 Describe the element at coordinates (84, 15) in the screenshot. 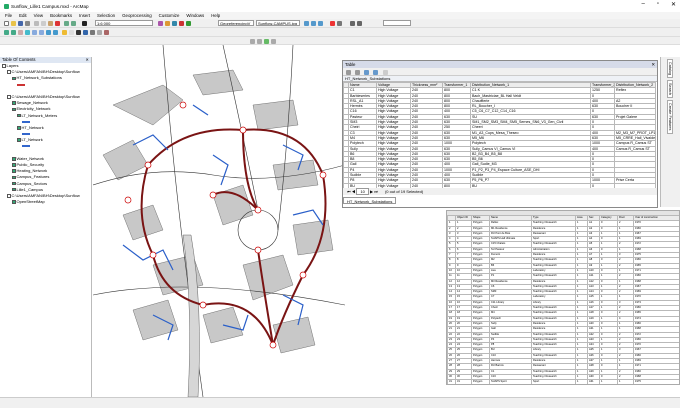

I see `menu-item-insert: Insert` at that location.